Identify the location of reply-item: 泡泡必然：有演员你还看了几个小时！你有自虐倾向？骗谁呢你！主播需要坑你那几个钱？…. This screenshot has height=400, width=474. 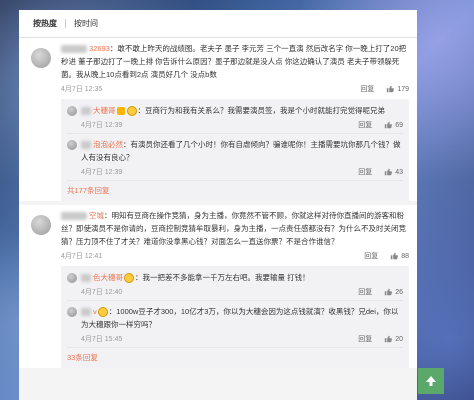
(235, 157).